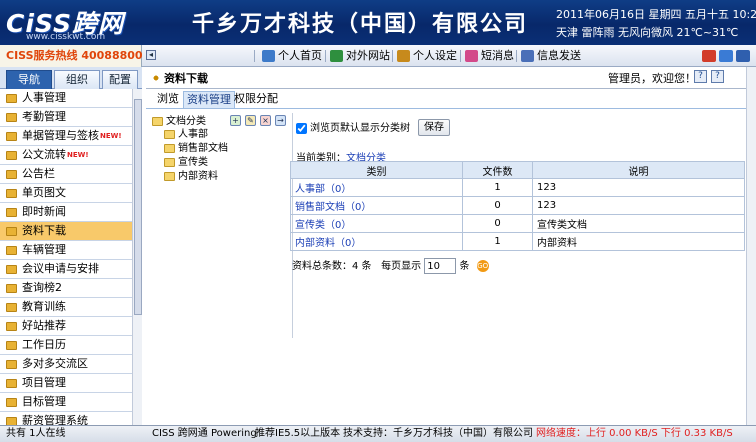 This screenshot has height=442, width=756. I want to click on toolbar-right-icons, so click(724, 56).